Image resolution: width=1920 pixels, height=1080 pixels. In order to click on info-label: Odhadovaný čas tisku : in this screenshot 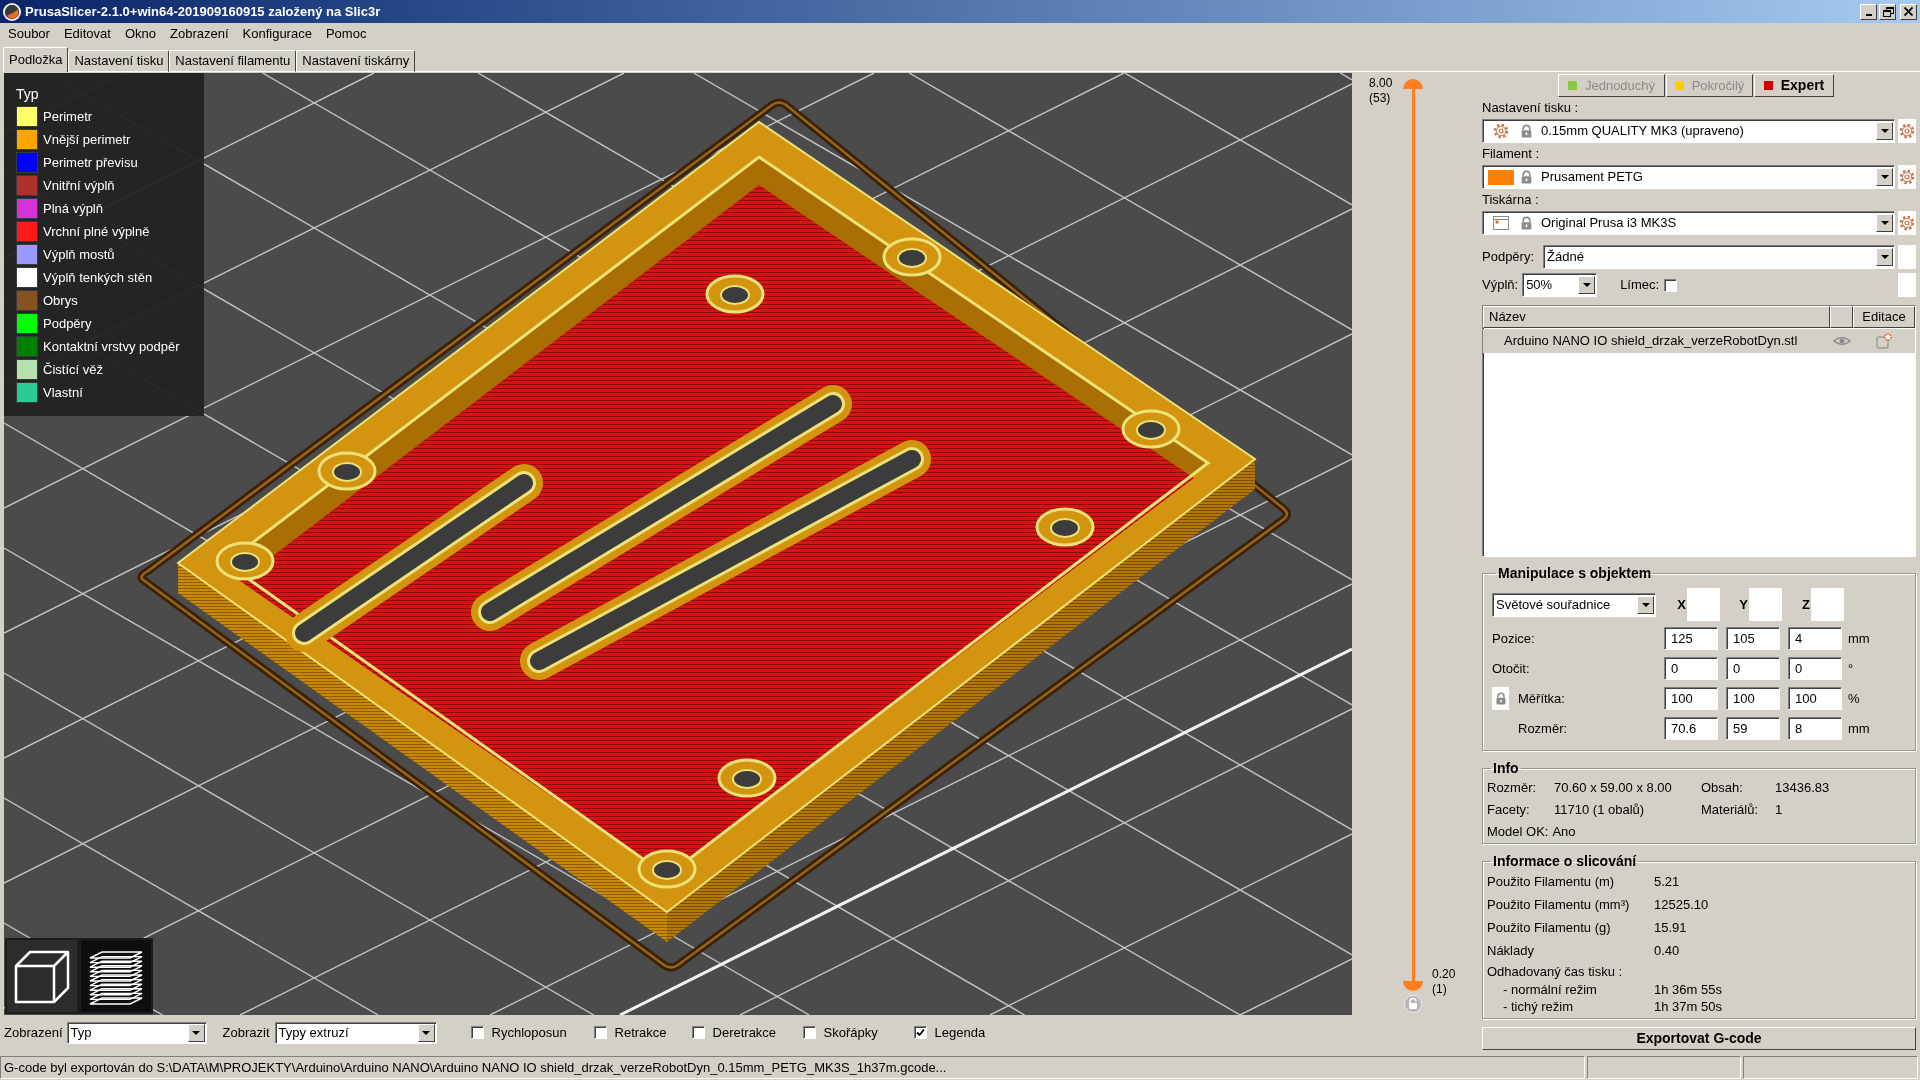, I will do `click(1555, 971)`.